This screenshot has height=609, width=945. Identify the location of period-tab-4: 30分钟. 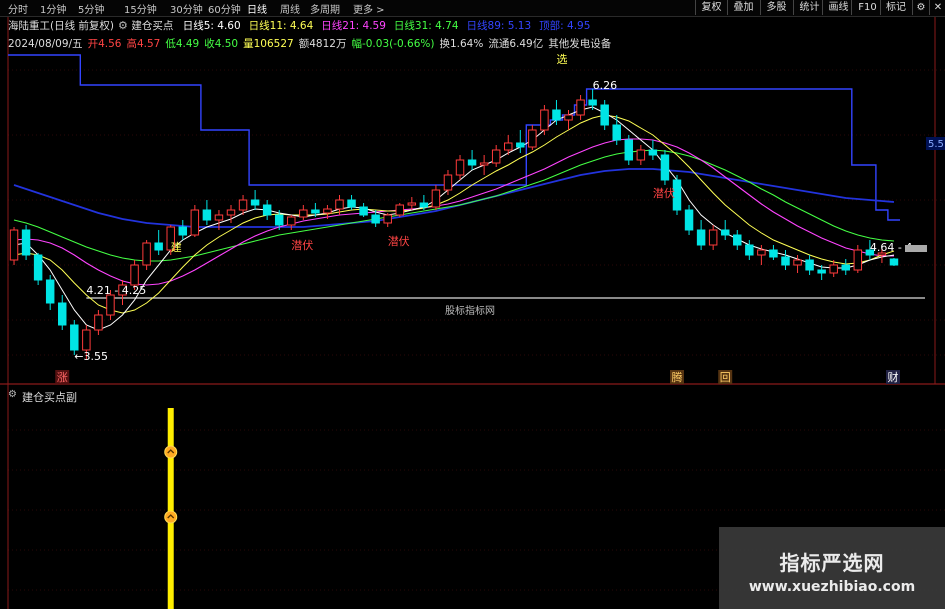
(186, 8).